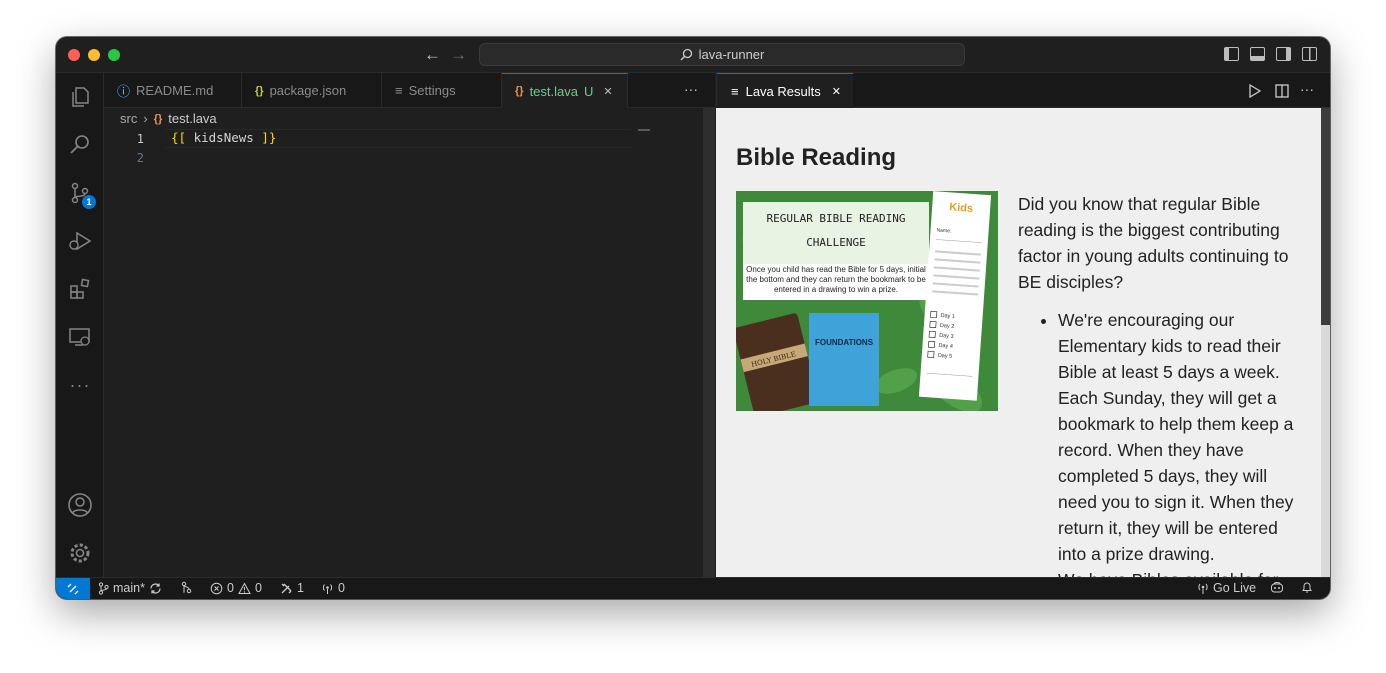  Describe the element at coordinates (1255, 91) in the screenshot. I see `run-icon` at that location.